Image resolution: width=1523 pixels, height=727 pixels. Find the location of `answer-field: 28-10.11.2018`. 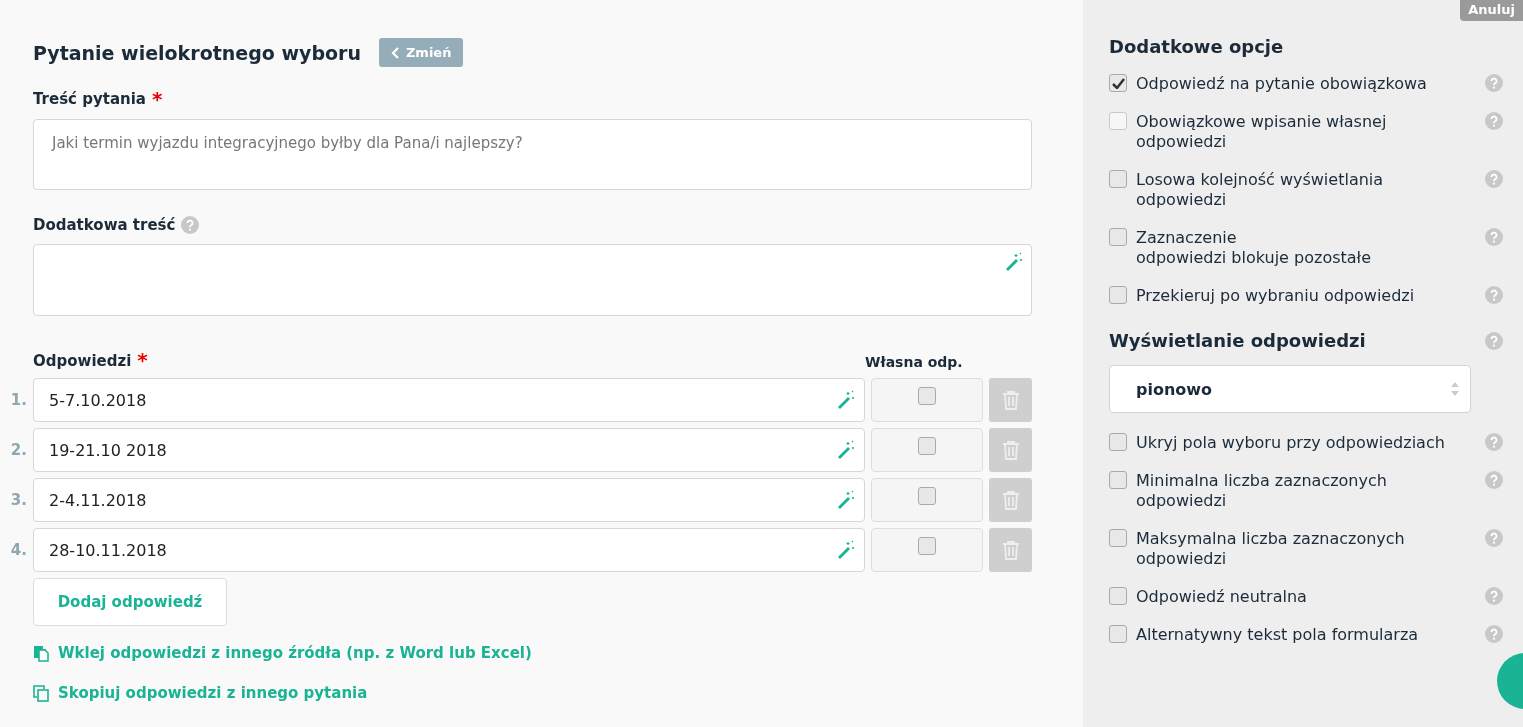

answer-field: 28-10.11.2018 is located at coordinates (449, 550).